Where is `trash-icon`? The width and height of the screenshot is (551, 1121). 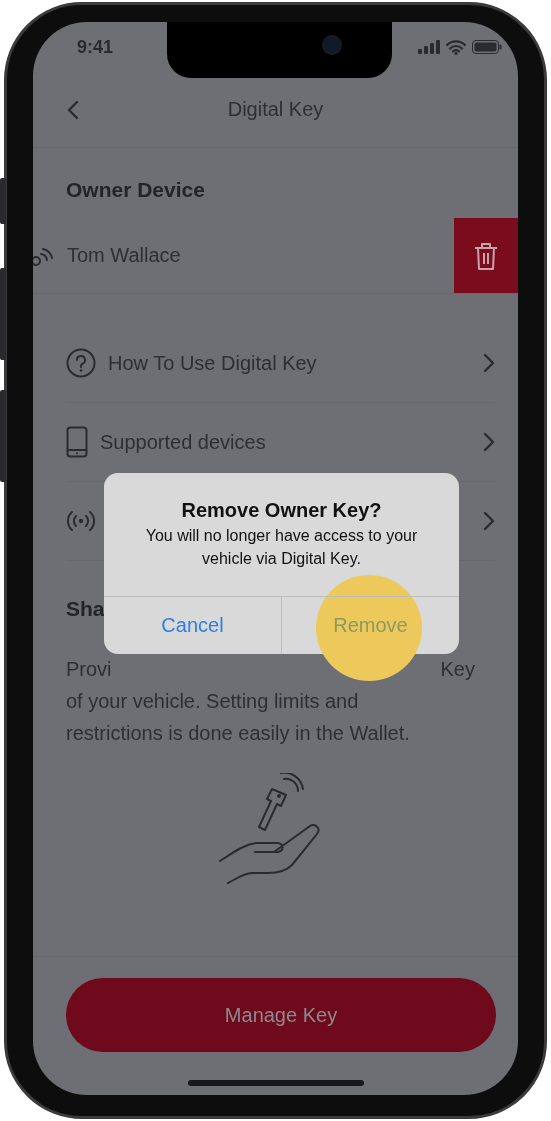 trash-icon is located at coordinates (486, 255).